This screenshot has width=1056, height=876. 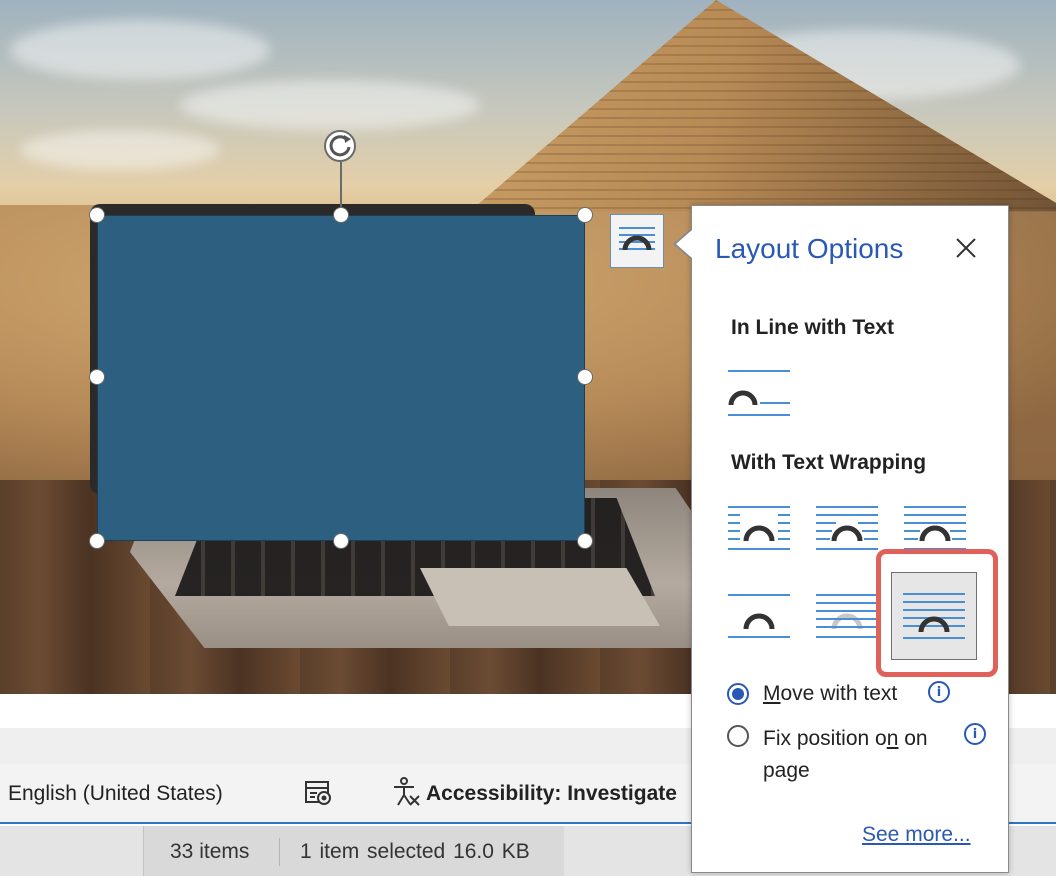 I want to click on wrap-option-square, so click(x=759, y=527).